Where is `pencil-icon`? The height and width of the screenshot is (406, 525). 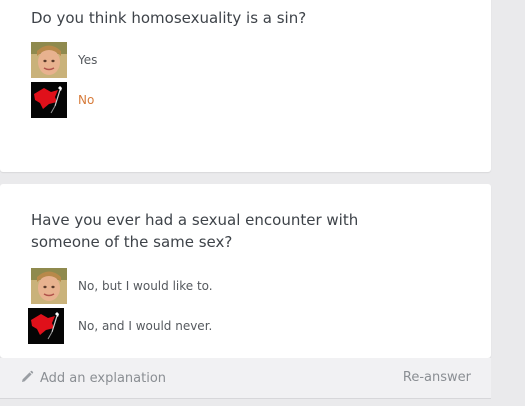 pencil-icon is located at coordinates (27, 378).